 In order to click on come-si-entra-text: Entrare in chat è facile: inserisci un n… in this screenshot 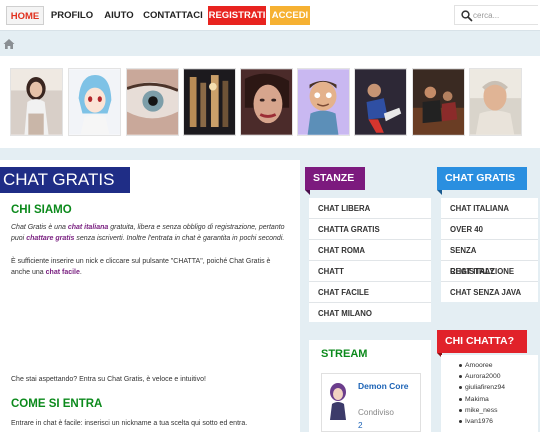, I will do `click(129, 423)`.